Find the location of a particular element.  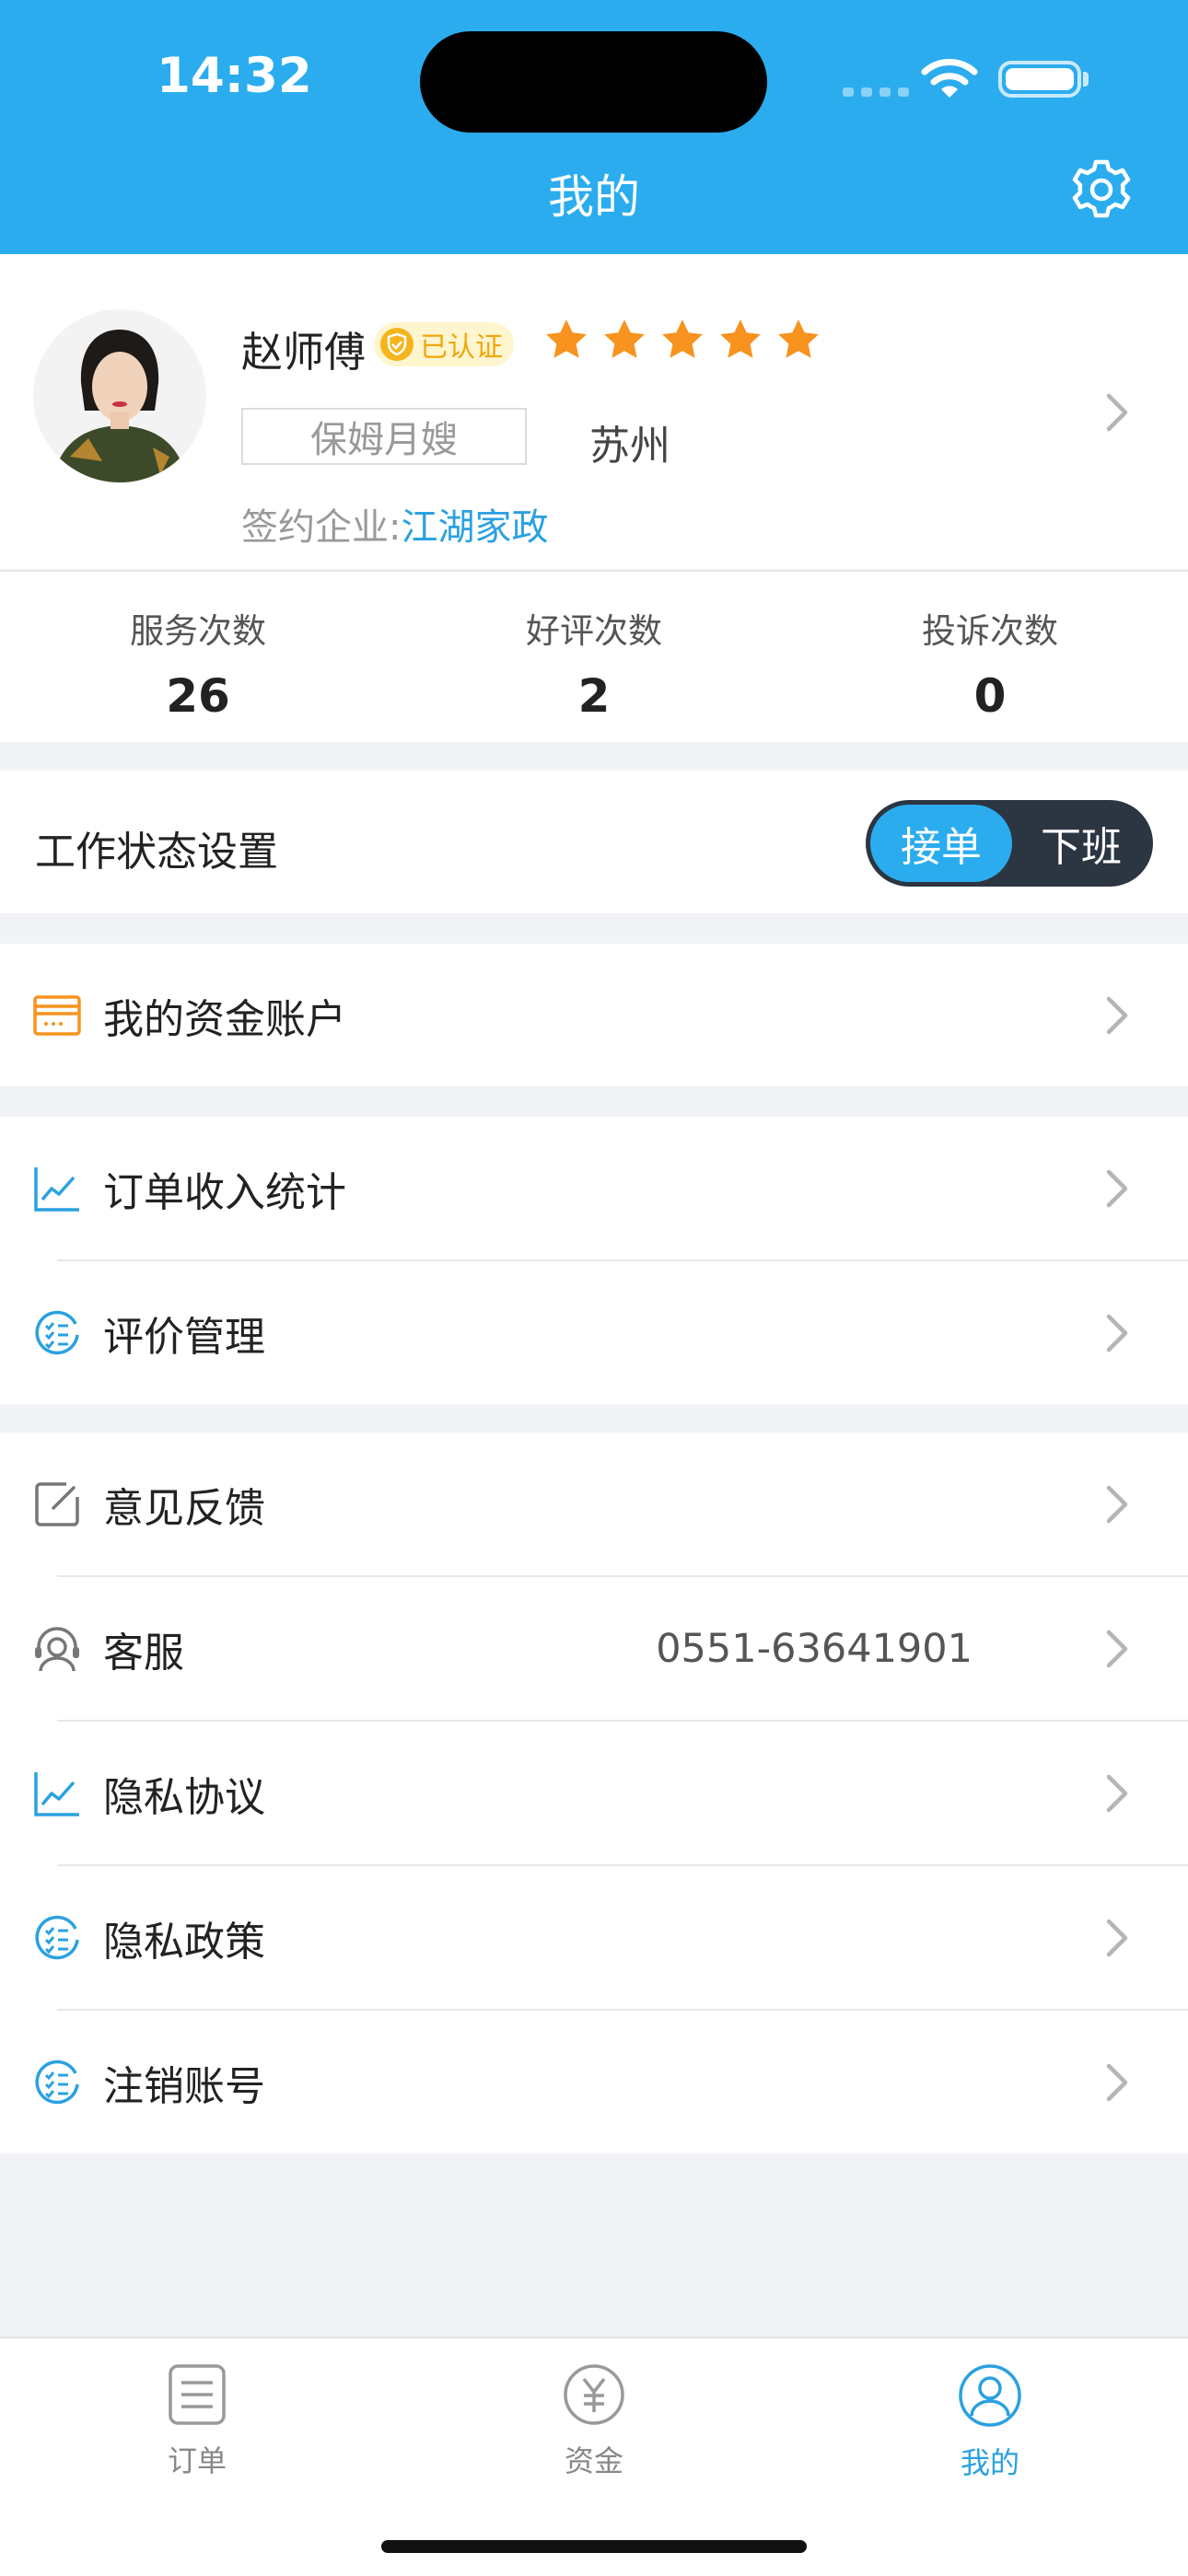

battery-tip is located at coordinates (1086, 79).